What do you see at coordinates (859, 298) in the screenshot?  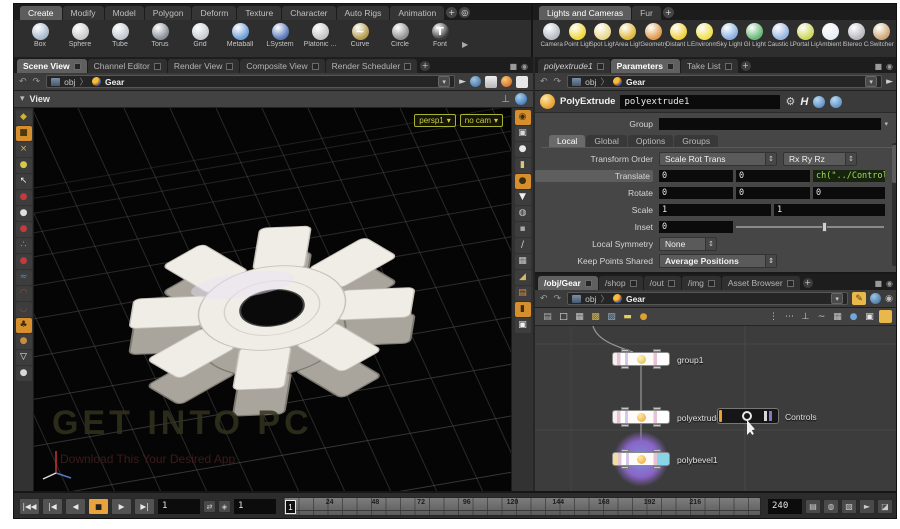 I see `edit-network-button: ✎` at bounding box center [859, 298].